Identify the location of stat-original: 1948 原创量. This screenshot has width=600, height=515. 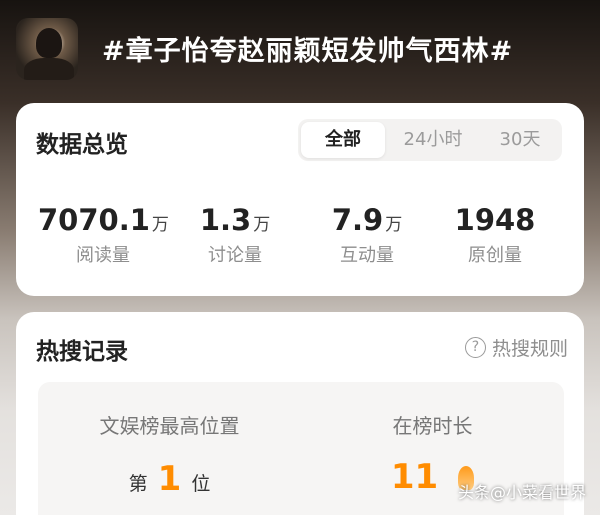
(495, 235).